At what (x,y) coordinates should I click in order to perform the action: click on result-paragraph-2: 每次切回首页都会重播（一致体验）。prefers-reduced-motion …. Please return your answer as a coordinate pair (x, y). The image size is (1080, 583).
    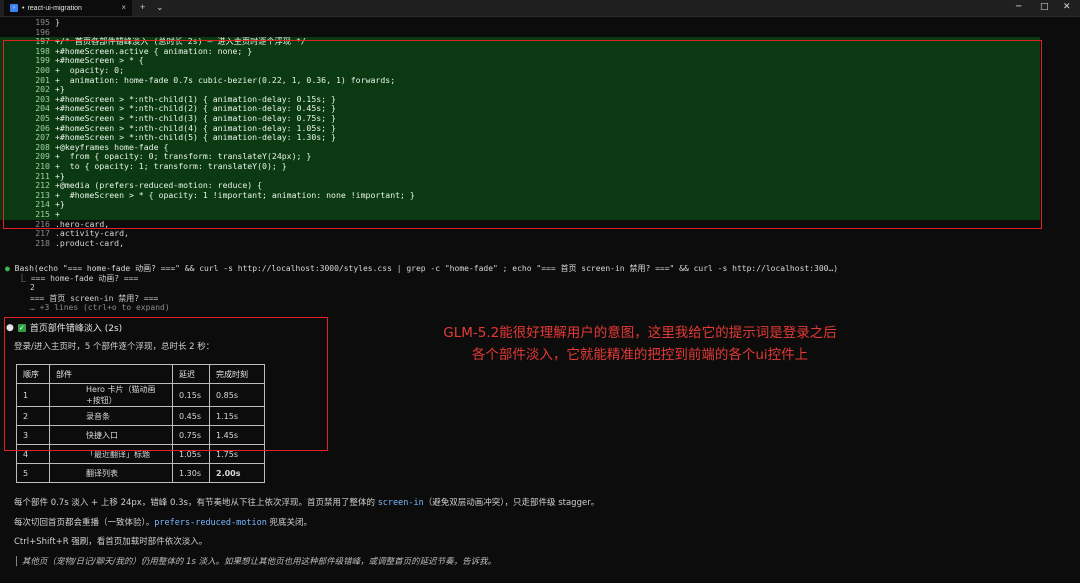
    Looking at the image, I should click on (163, 522).